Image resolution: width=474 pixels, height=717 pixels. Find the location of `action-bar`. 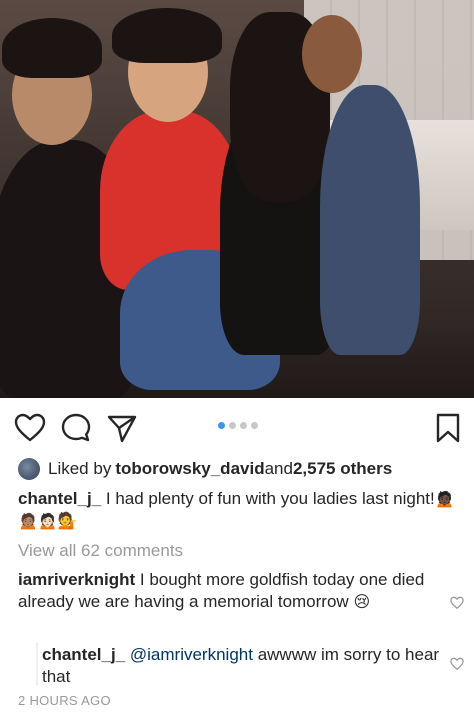

action-bar is located at coordinates (237, 426).